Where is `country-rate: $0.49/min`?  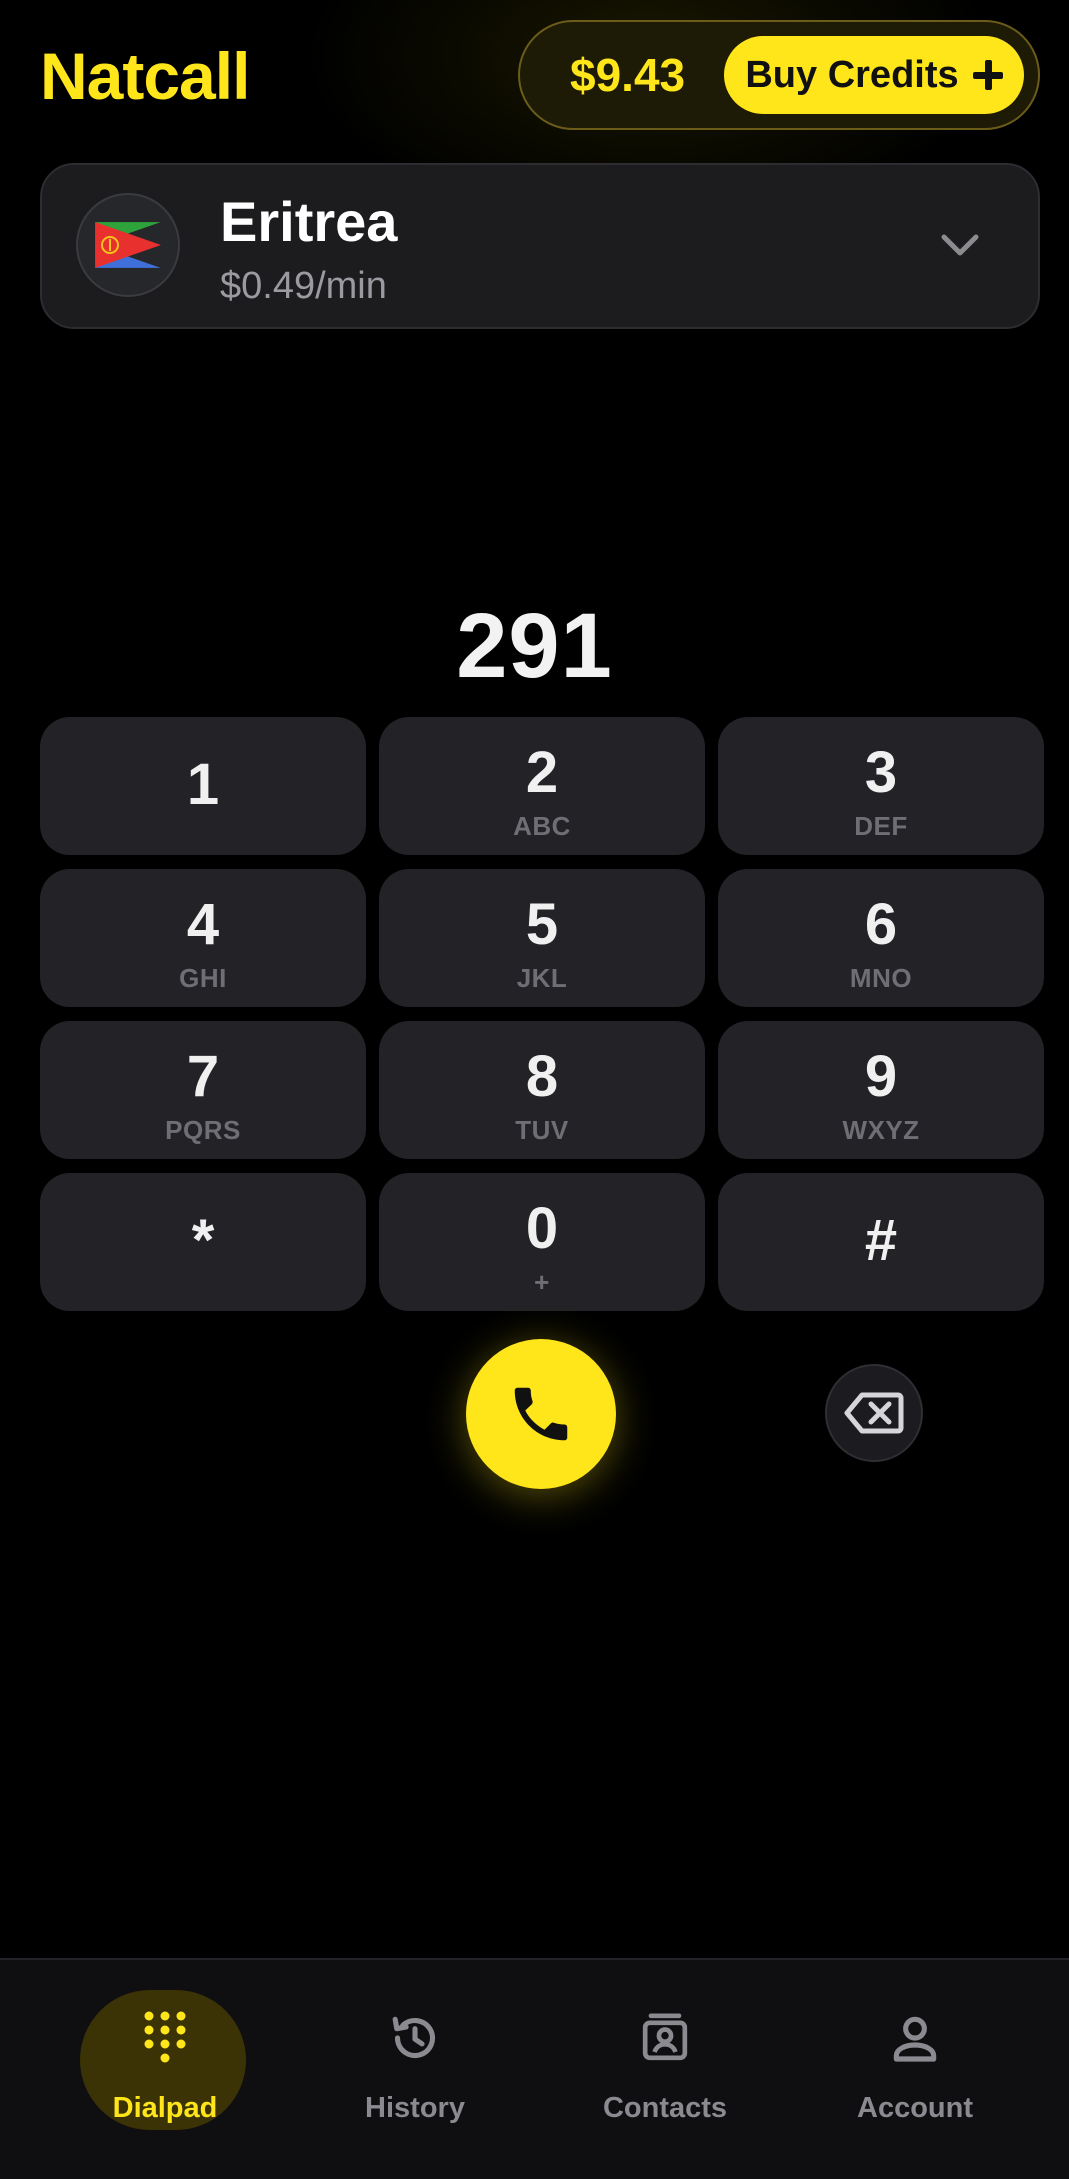 country-rate: $0.49/min is located at coordinates (303, 286).